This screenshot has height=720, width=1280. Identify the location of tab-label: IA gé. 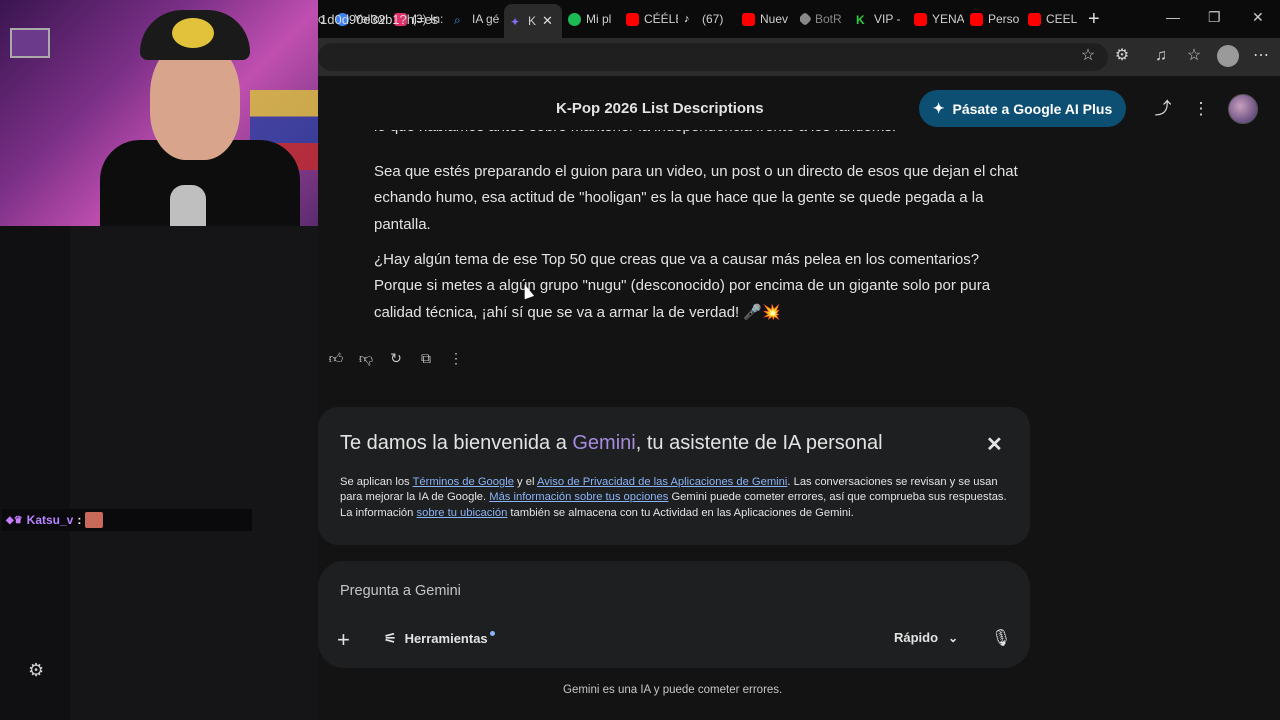
(486, 19).